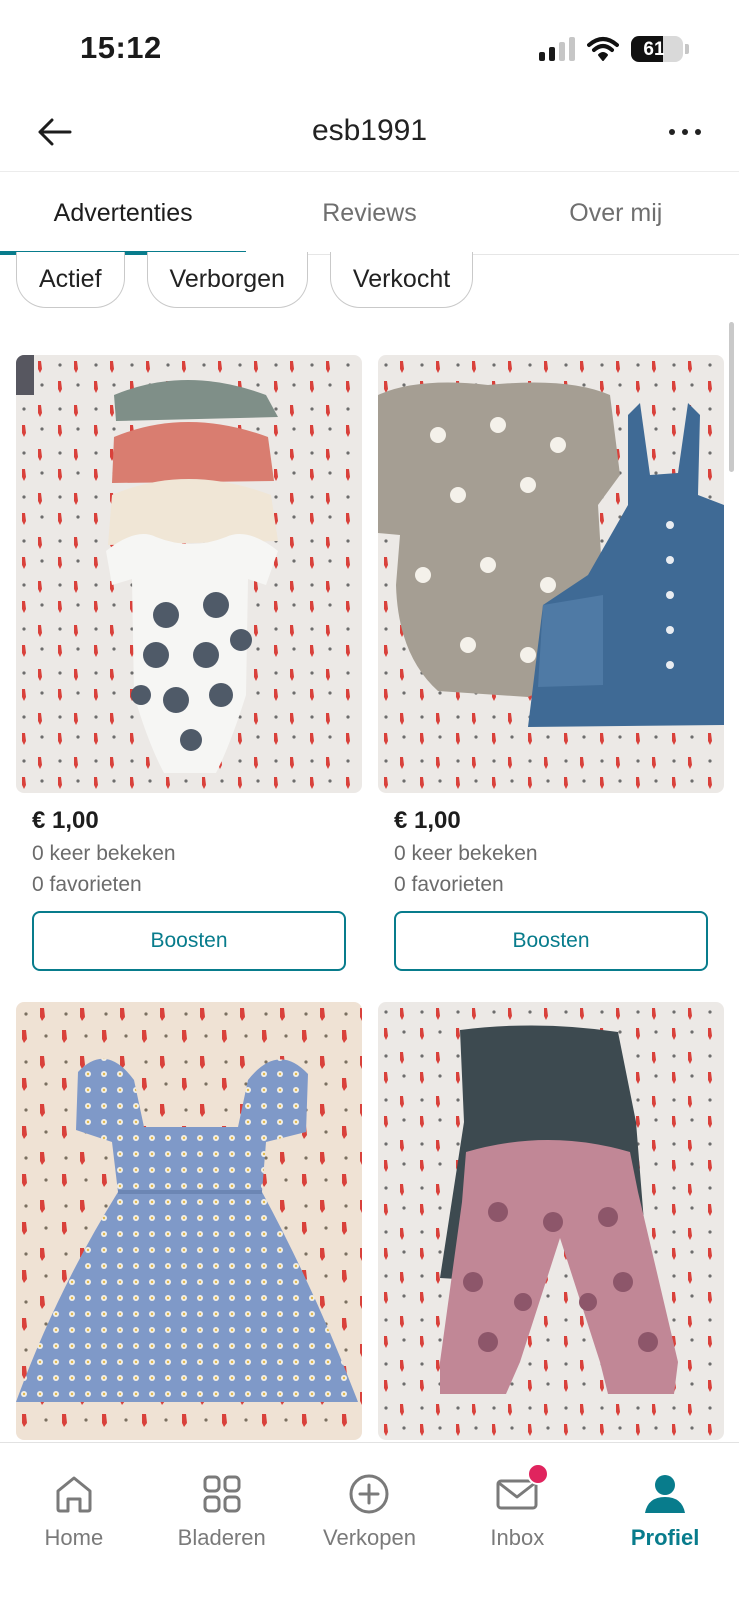 The height and width of the screenshot is (1600, 739). Describe the element at coordinates (189, 574) in the screenshot. I see `listing-photo-bodysuits` at that location.